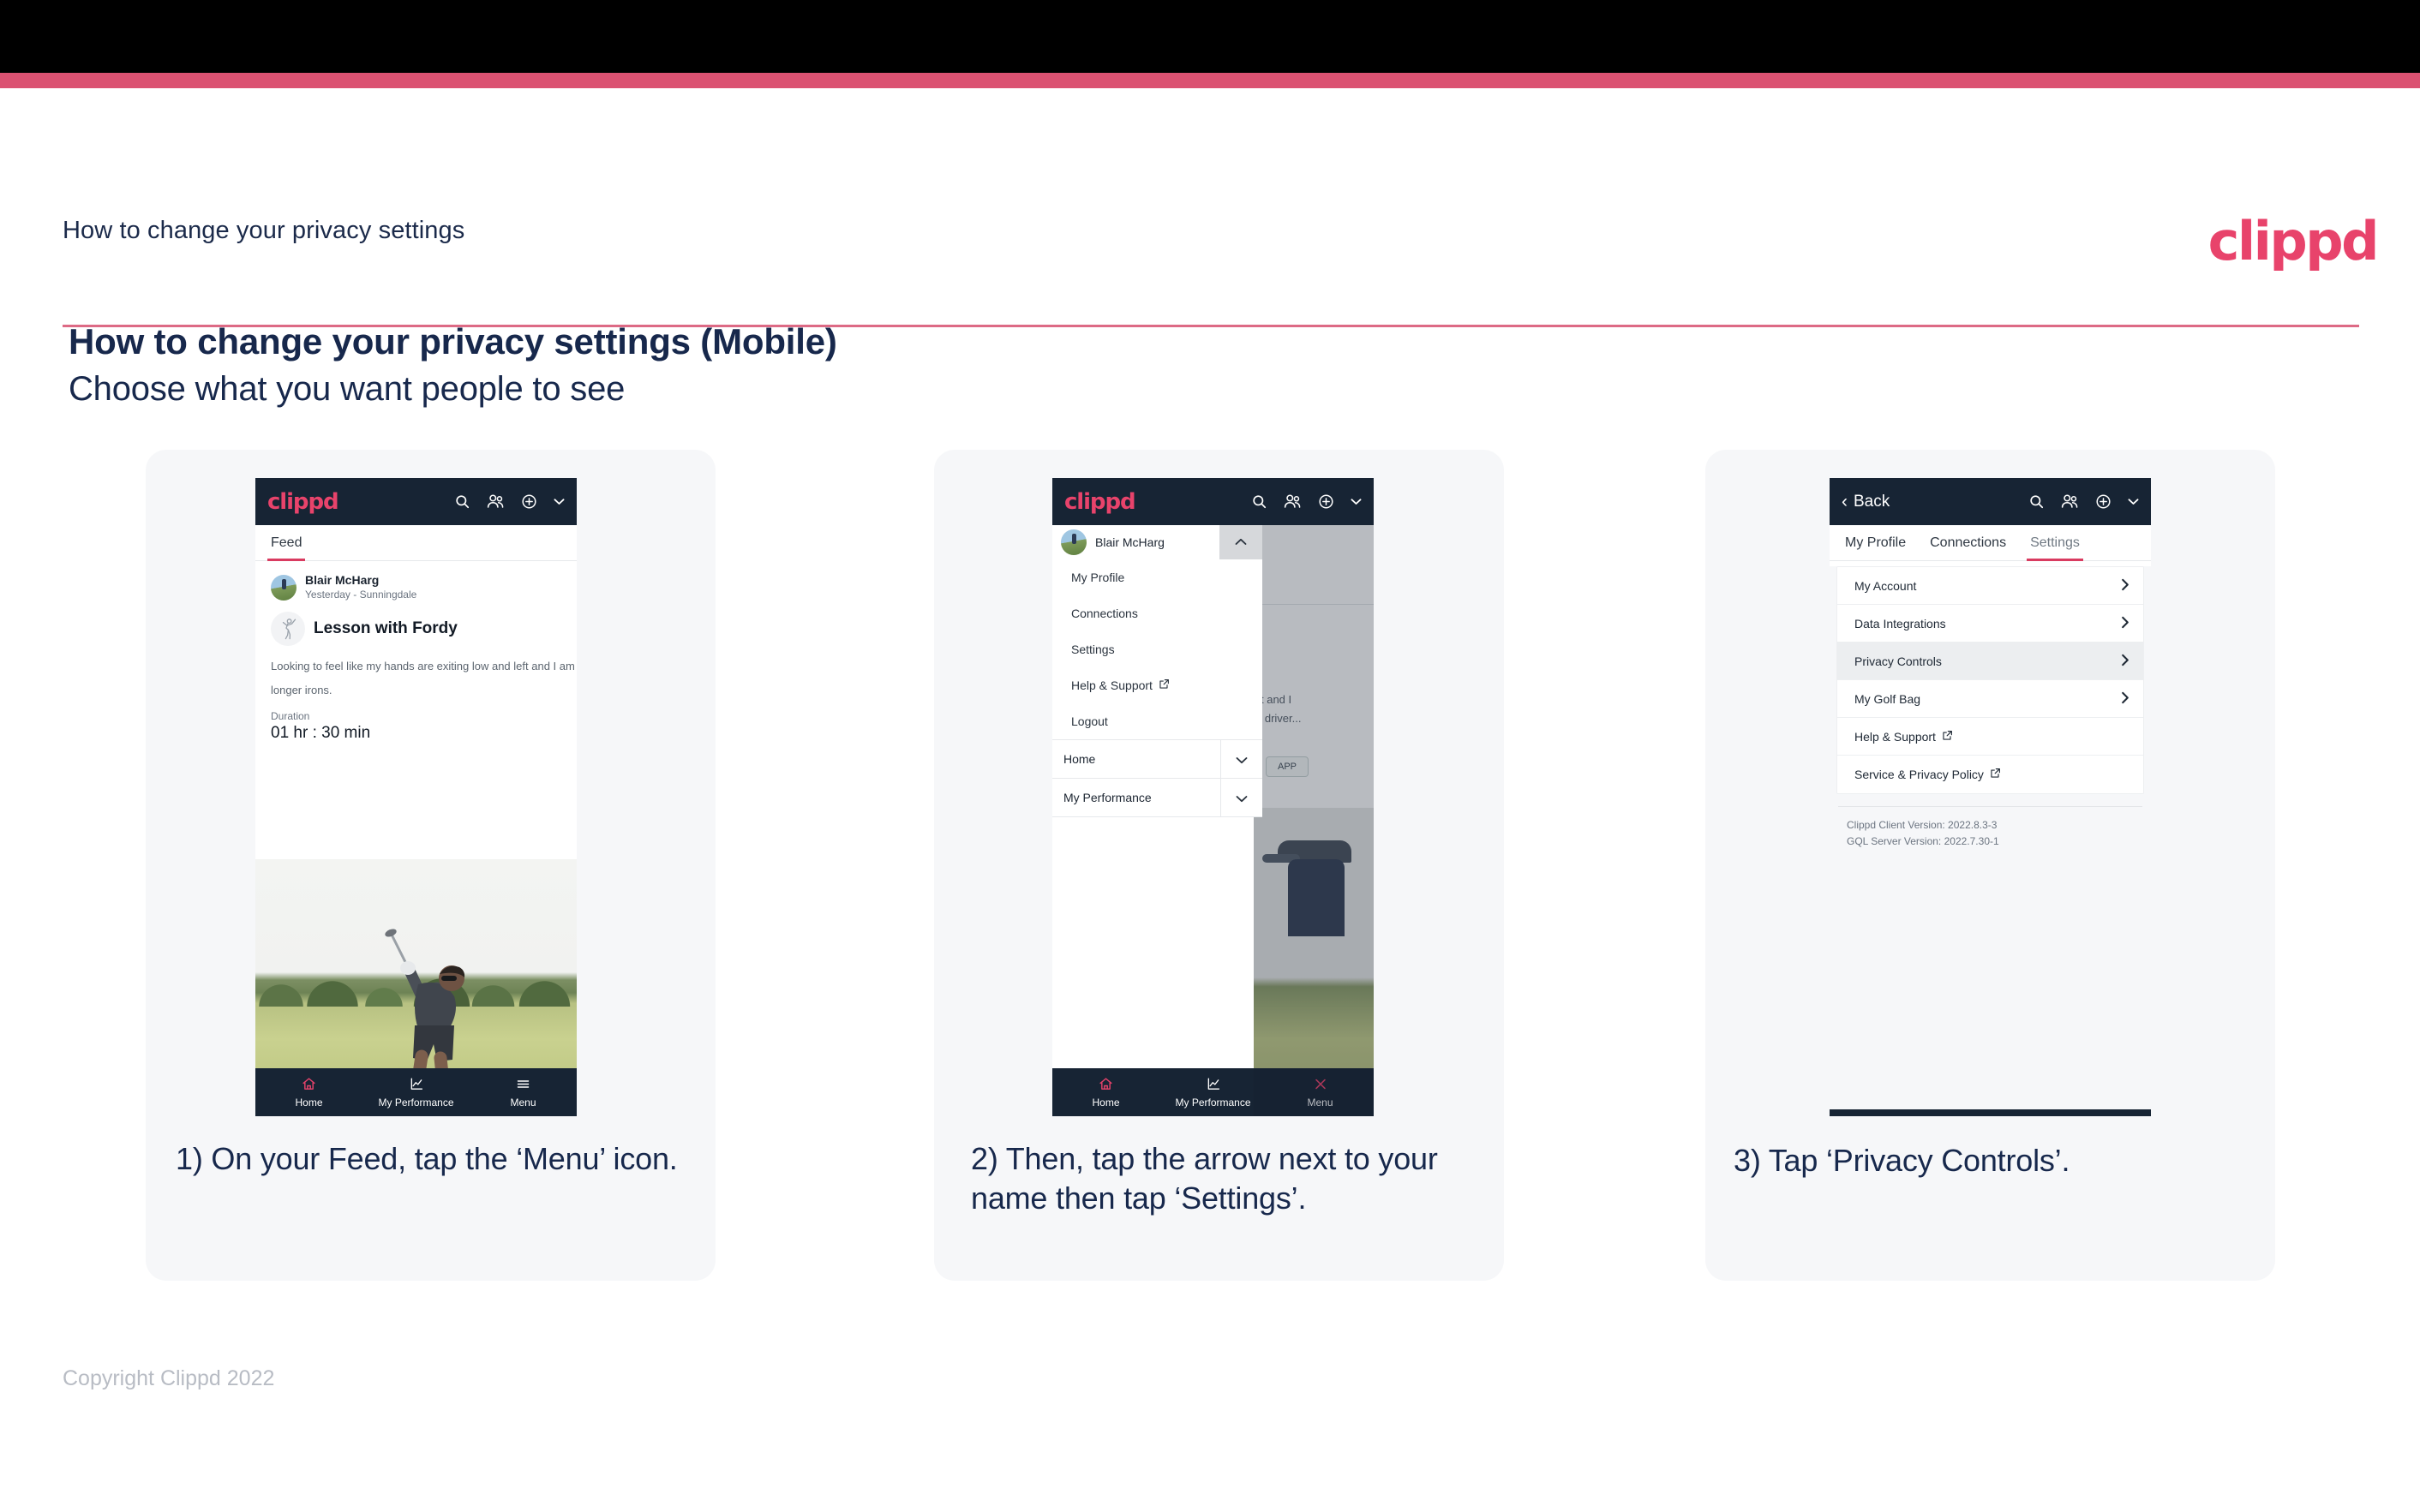 The image size is (2420, 1512). Describe the element at coordinates (1098, 577) in the screenshot. I see `drawer-item-label: My Profile` at that location.